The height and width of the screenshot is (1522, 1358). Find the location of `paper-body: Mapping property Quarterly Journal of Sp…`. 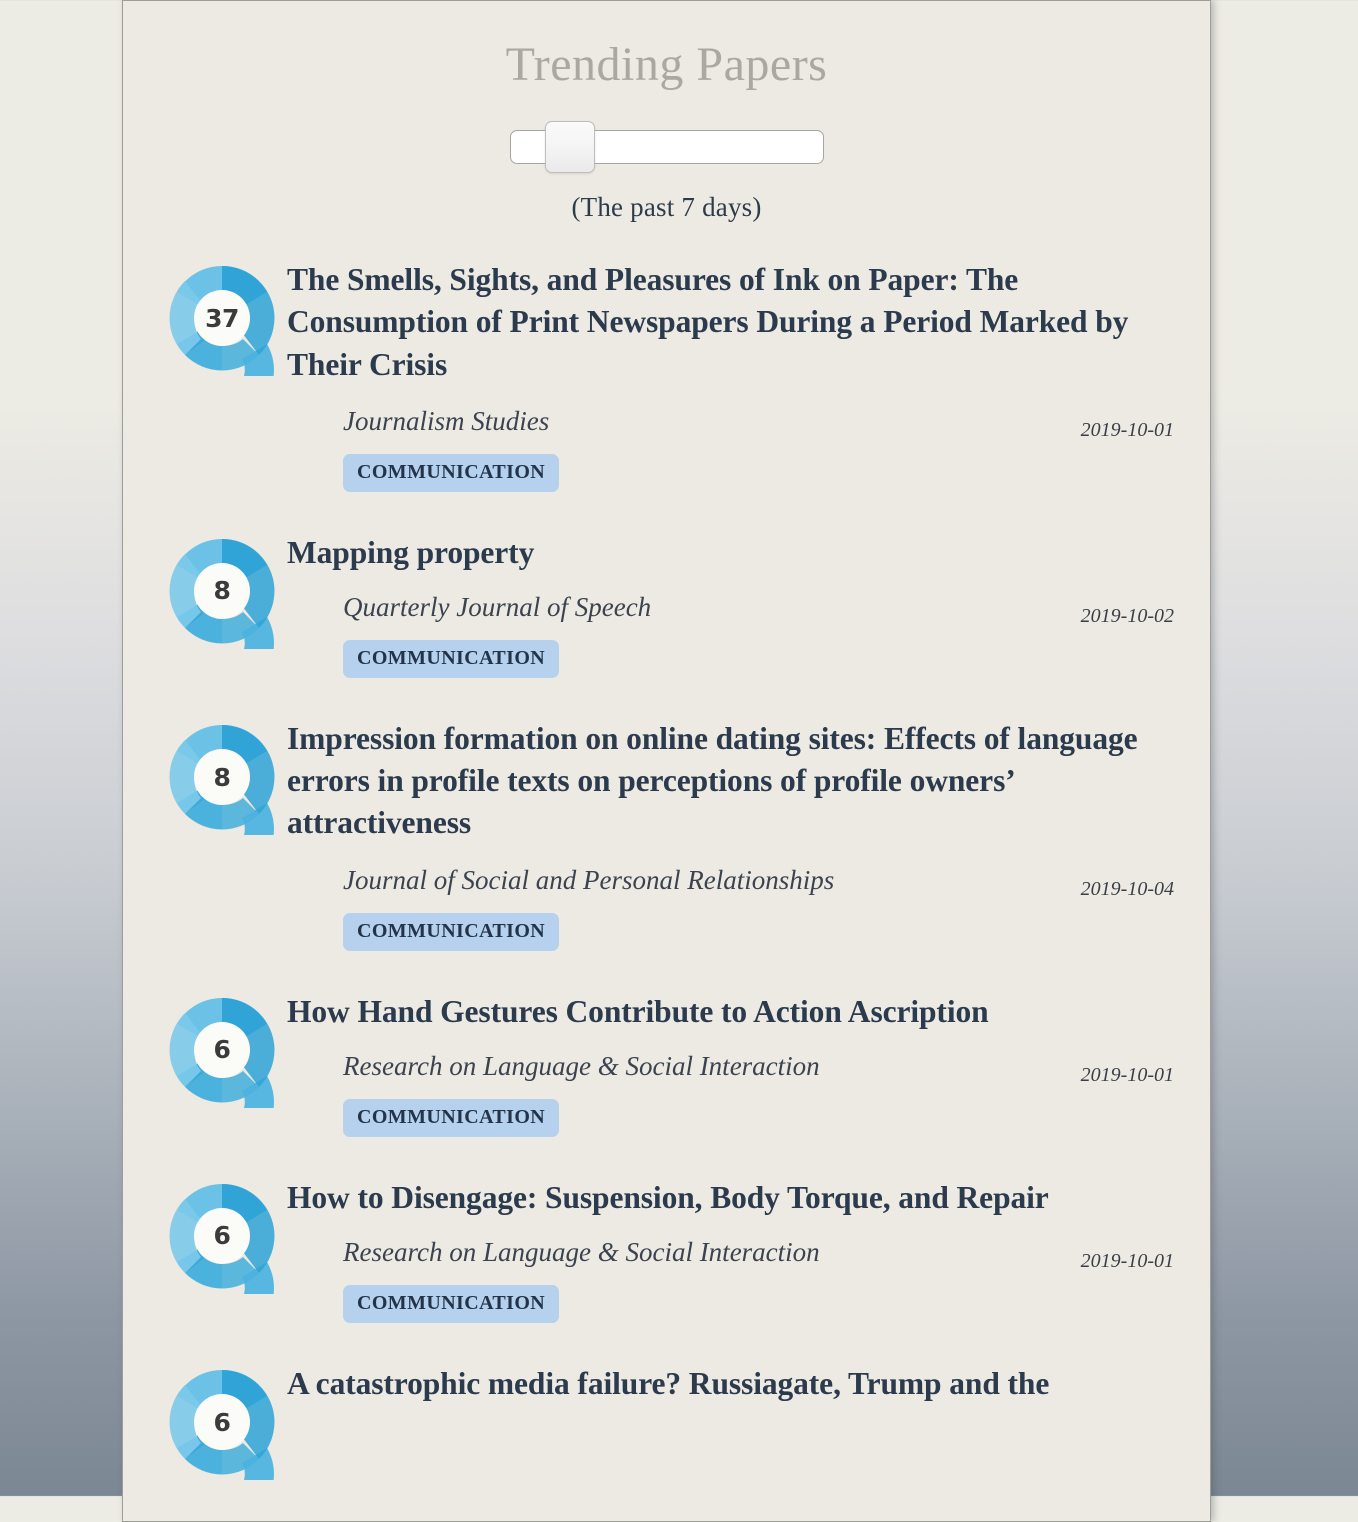

paper-body: Mapping property Quarterly Journal of Sp… is located at coordinates (734, 604).